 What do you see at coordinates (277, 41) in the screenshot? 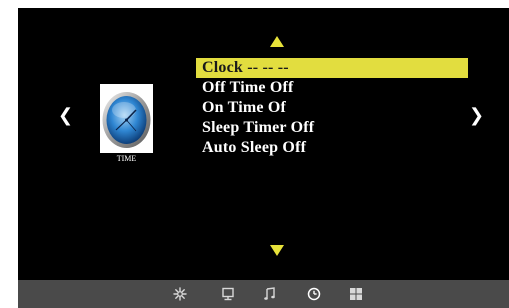
I see `scroll-up-arrow-icon` at bounding box center [277, 41].